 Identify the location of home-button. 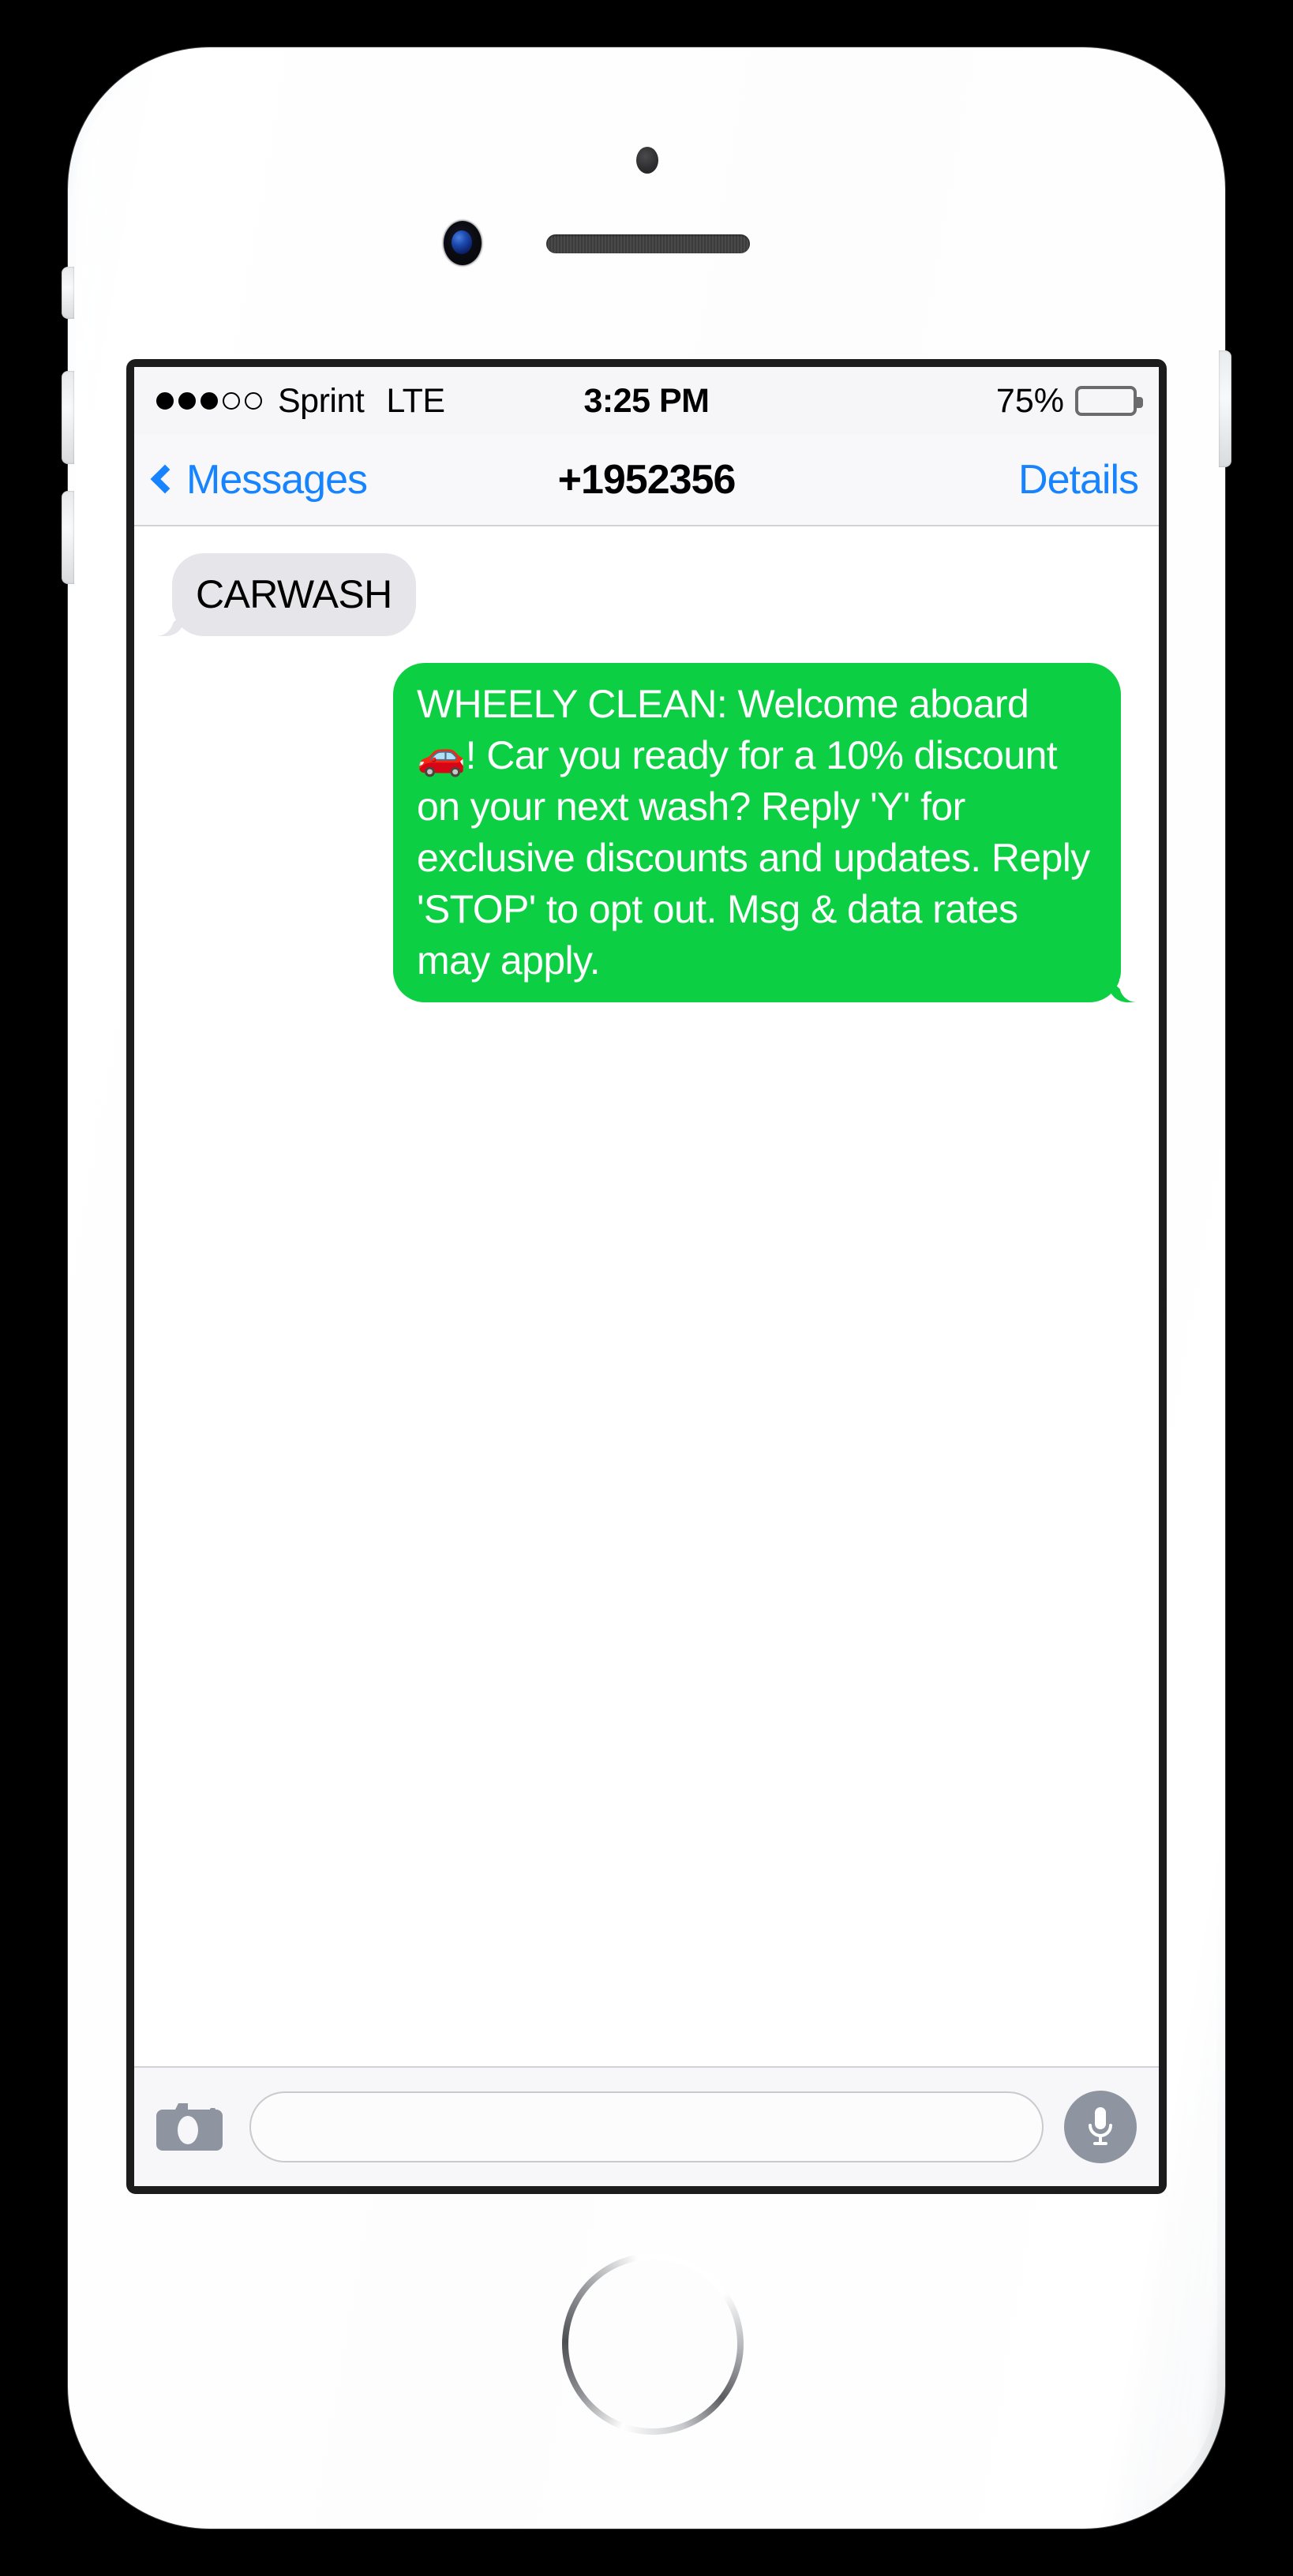
(653, 2344).